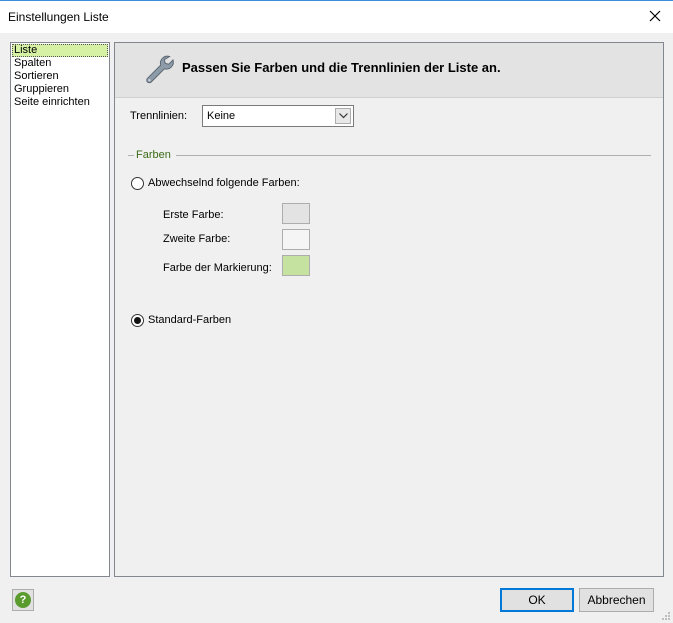 The width and height of the screenshot is (673, 623). What do you see at coordinates (60, 50) in the screenshot?
I see `nav-item-liste: Liste` at bounding box center [60, 50].